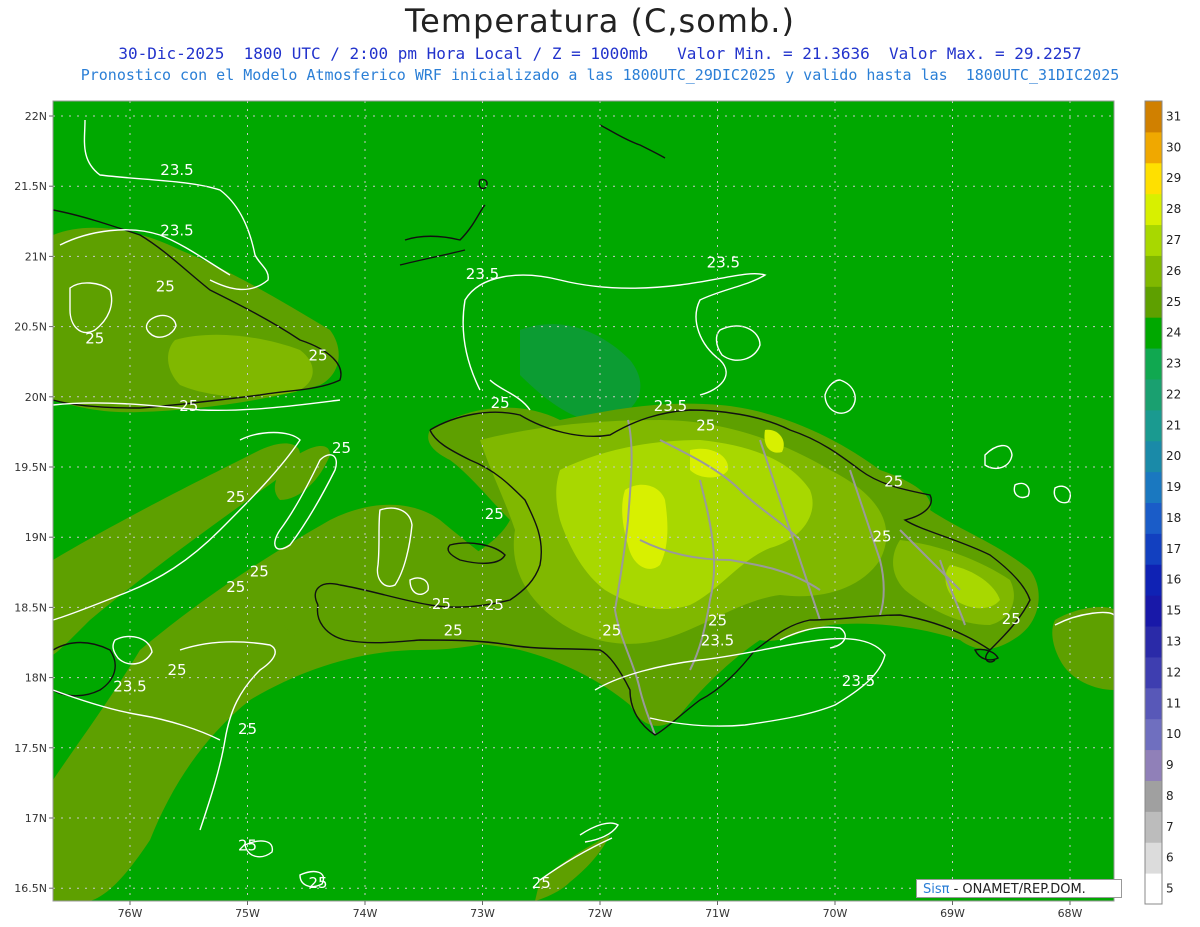 Image resolution: width=1200 pixels, height=927 pixels. I want to click on colorbar-label: 28, so click(1173, 209).